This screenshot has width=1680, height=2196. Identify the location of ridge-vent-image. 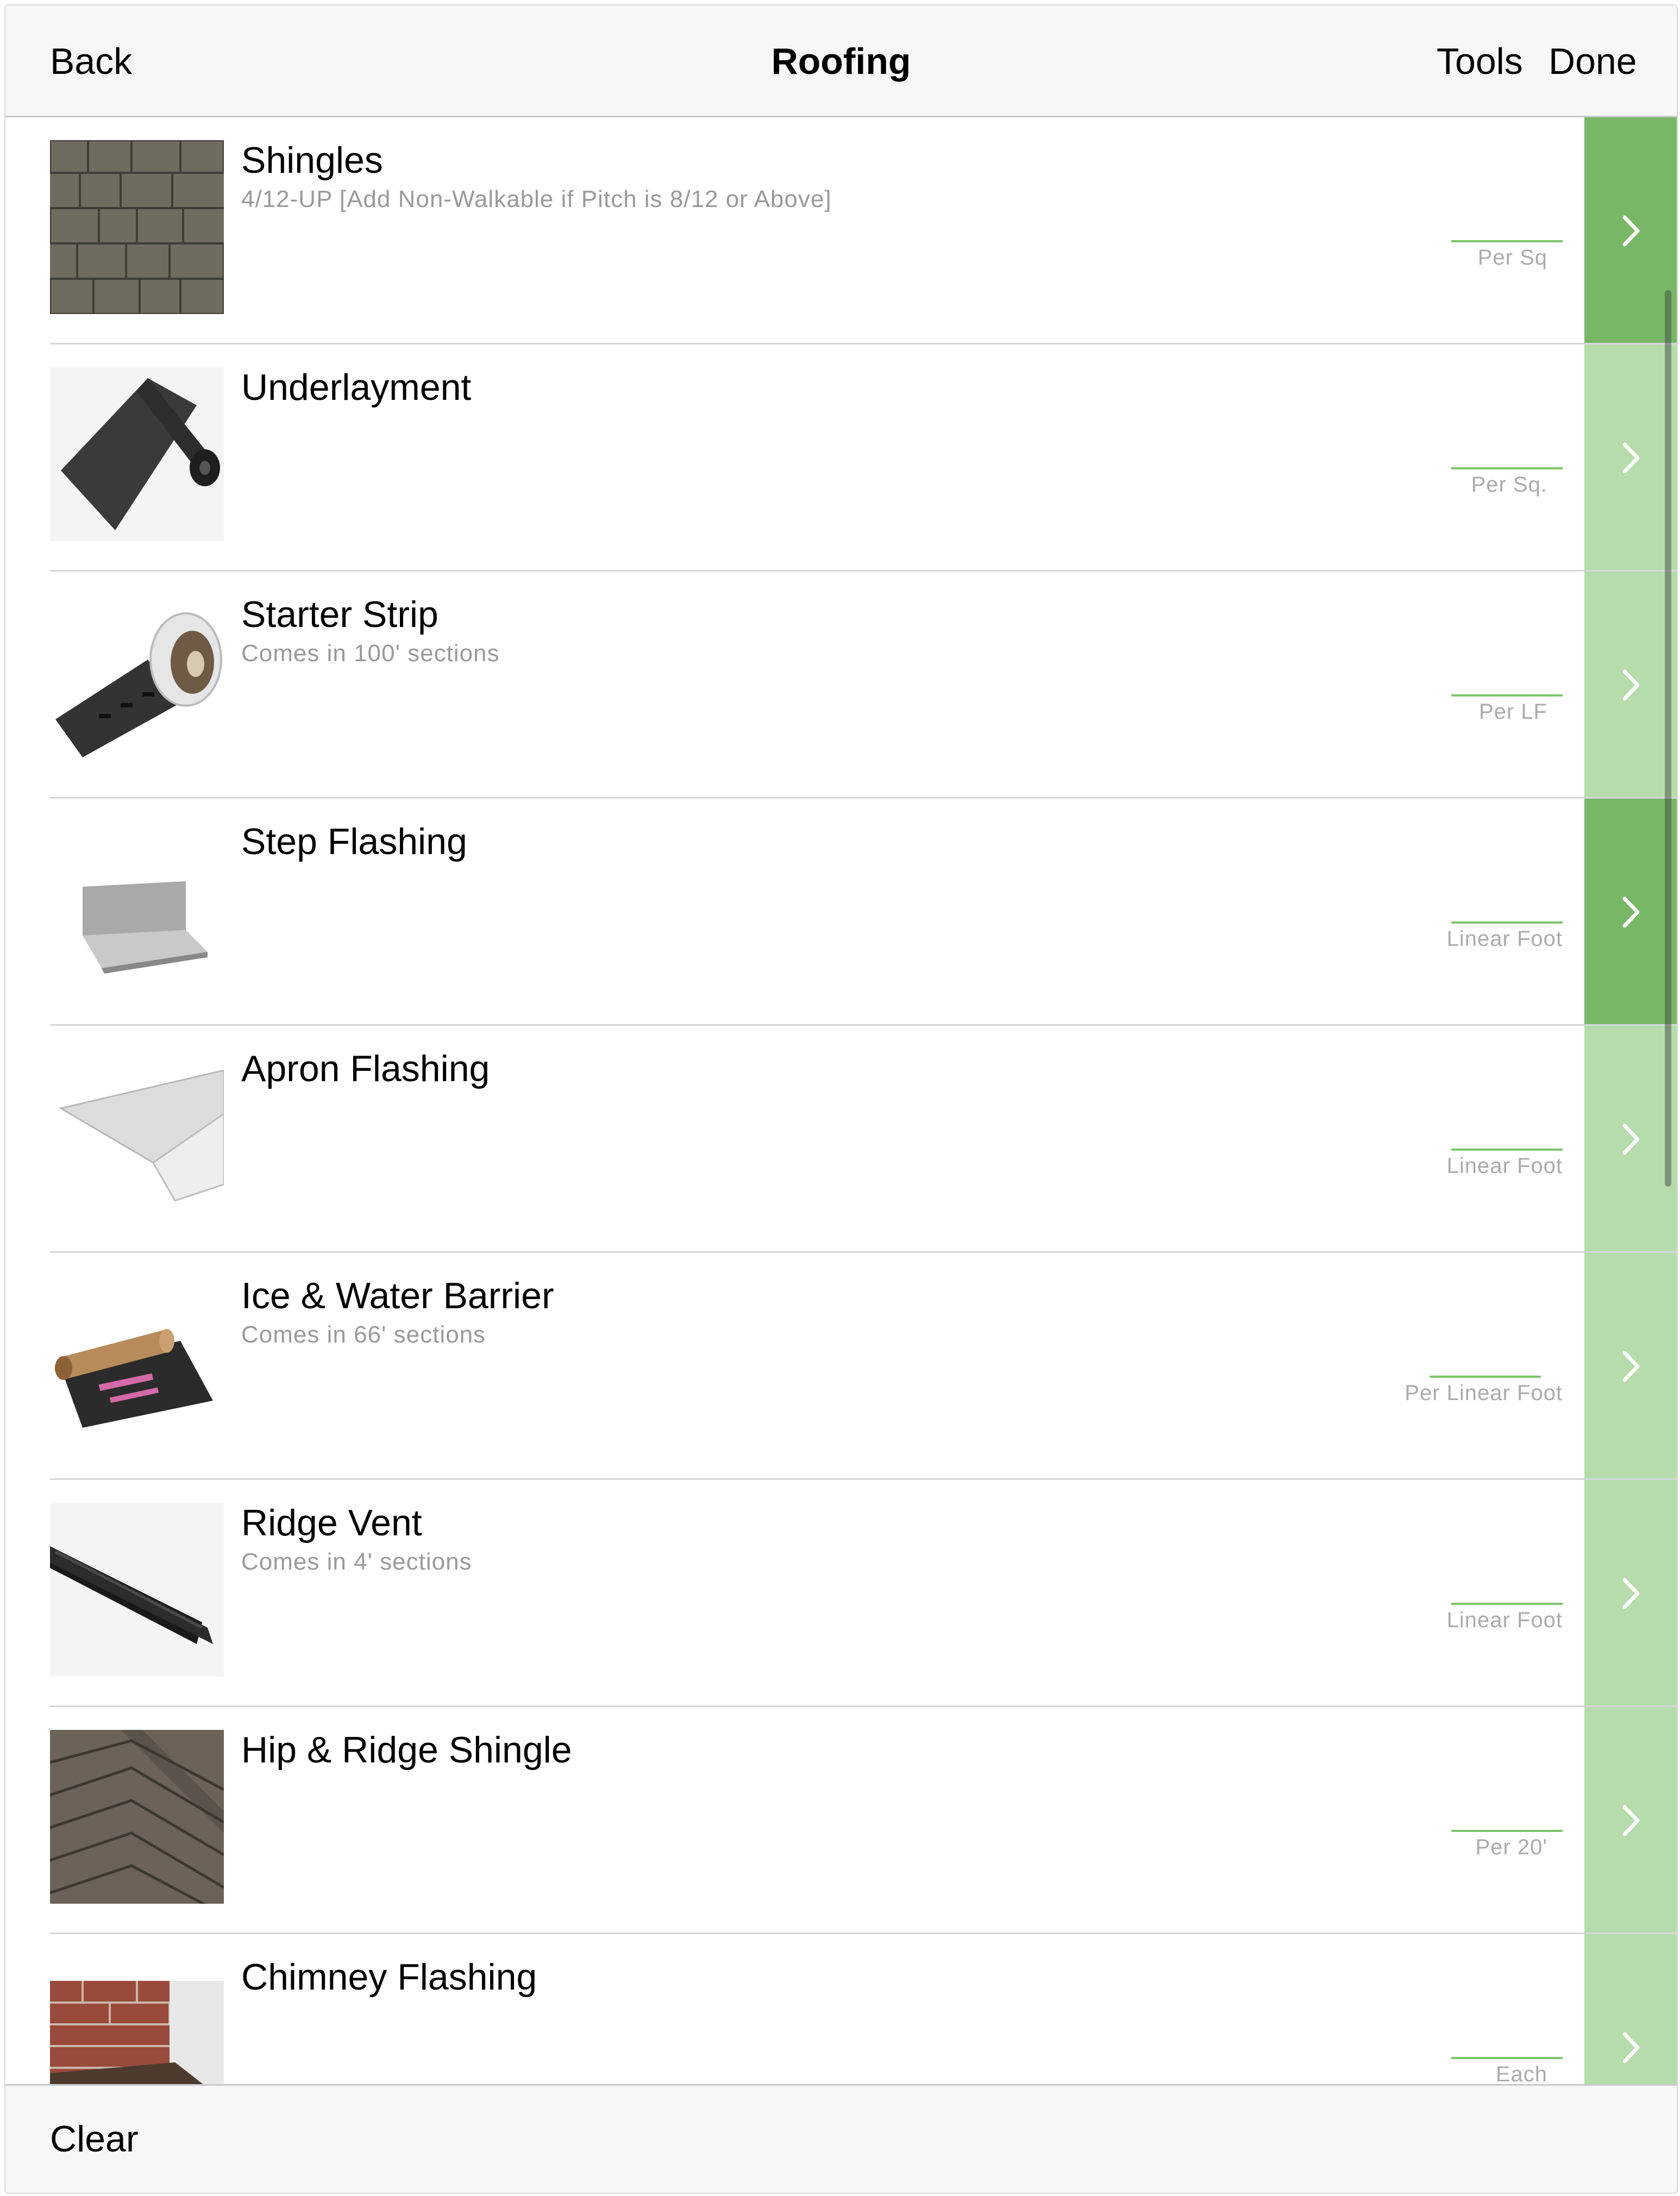
(137, 1590).